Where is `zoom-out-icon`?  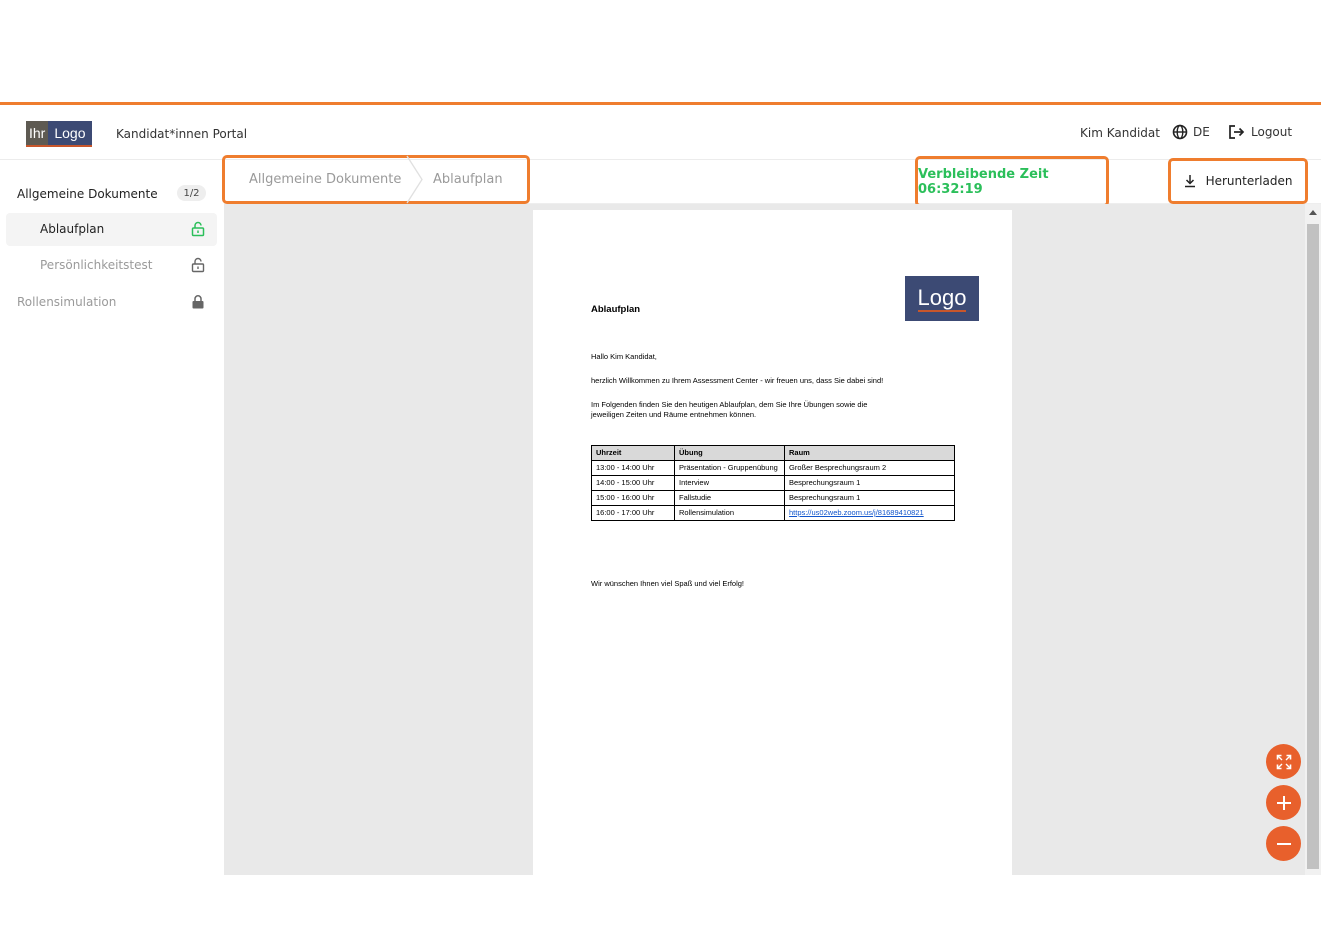
zoom-out-icon is located at coordinates (1283, 843).